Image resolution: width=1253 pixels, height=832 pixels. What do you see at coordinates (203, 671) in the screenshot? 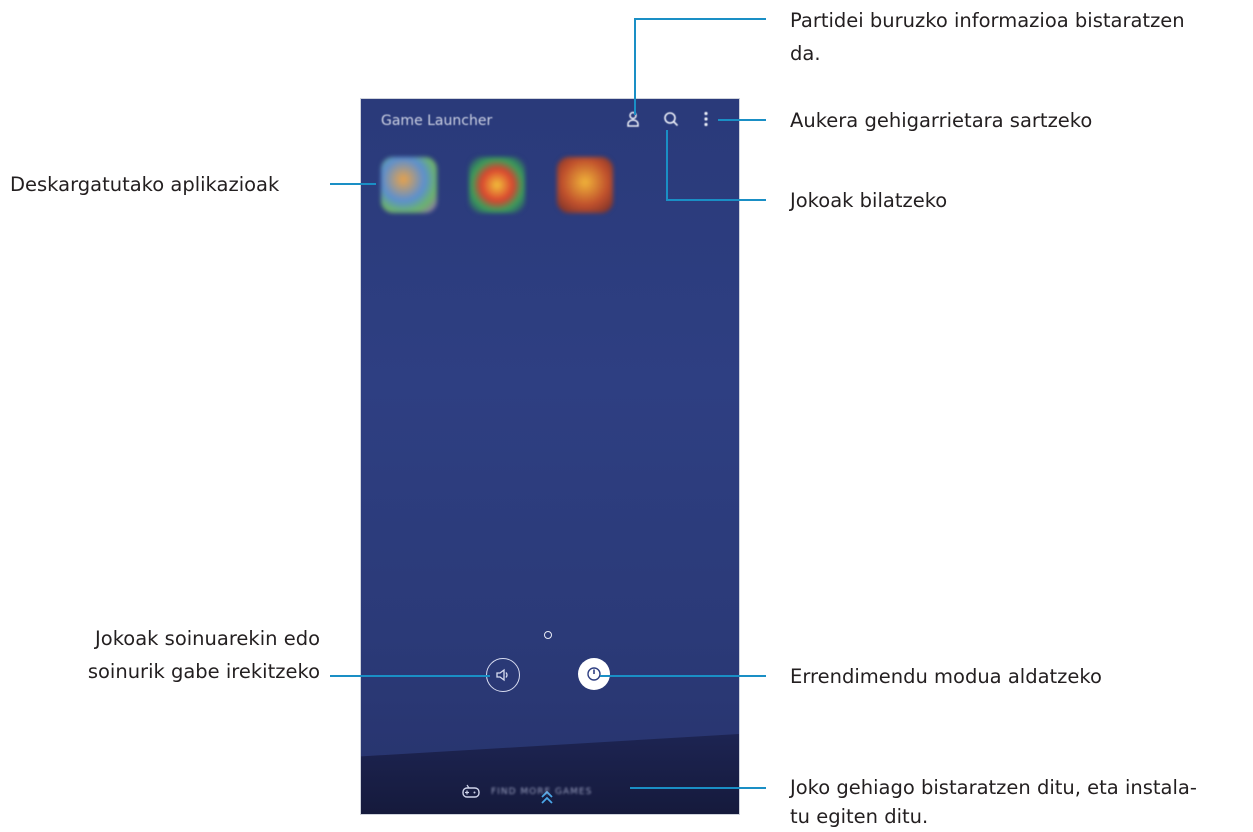
I see `callout-sound-line2: soinurik gabe irekitzeko` at bounding box center [203, 671].